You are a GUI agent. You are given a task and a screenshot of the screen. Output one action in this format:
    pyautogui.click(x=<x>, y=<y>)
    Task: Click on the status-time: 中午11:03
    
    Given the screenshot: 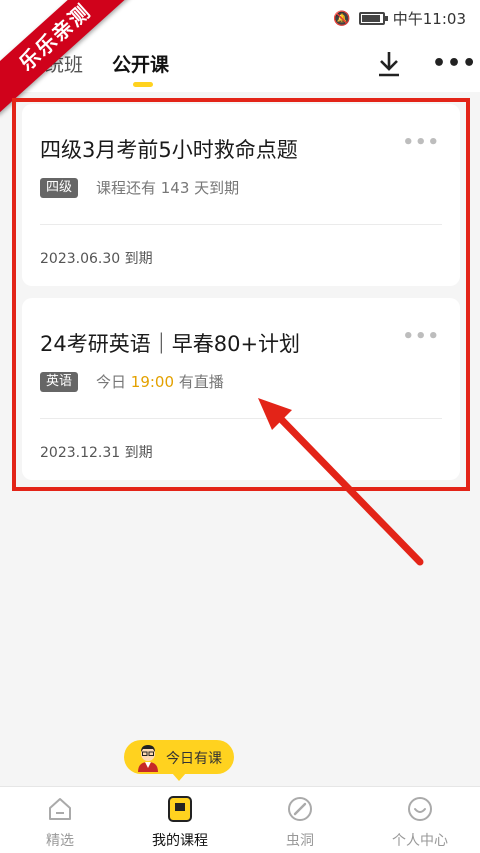 What is the action you would take?
    pyautogui.click(x=429, y=19)
    